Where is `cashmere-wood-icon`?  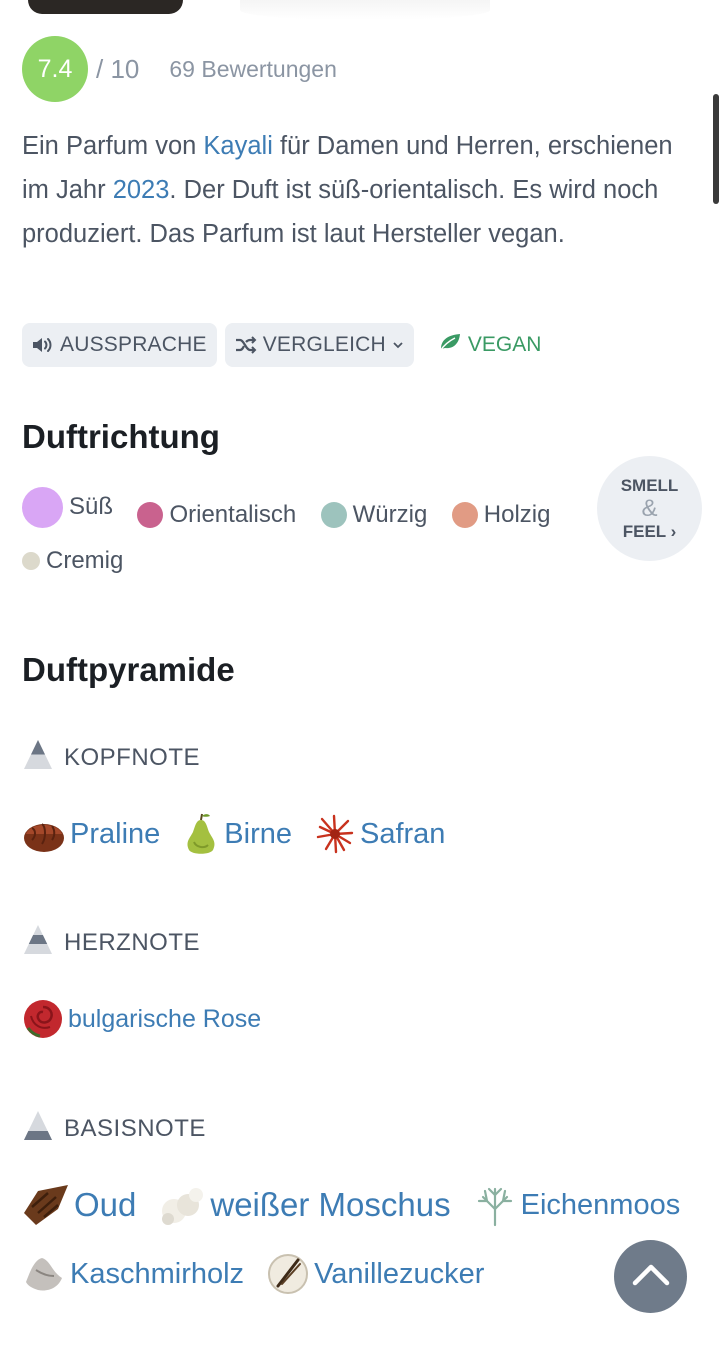
cashmere-wood-icon is located at coordinates (46, 1274).